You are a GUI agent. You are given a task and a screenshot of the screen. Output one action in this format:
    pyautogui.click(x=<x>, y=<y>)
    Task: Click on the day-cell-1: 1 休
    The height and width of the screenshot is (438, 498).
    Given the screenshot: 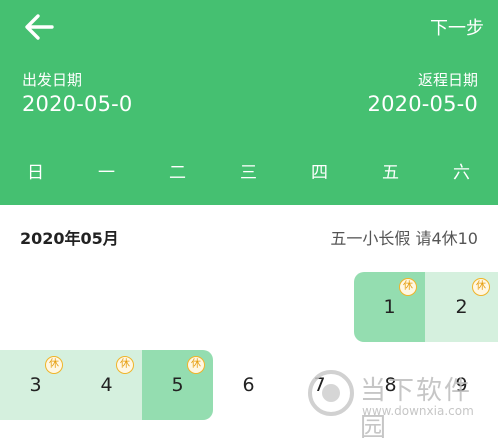 What is the action you would take?
    pyautogui.click(x=389, y=307)
    